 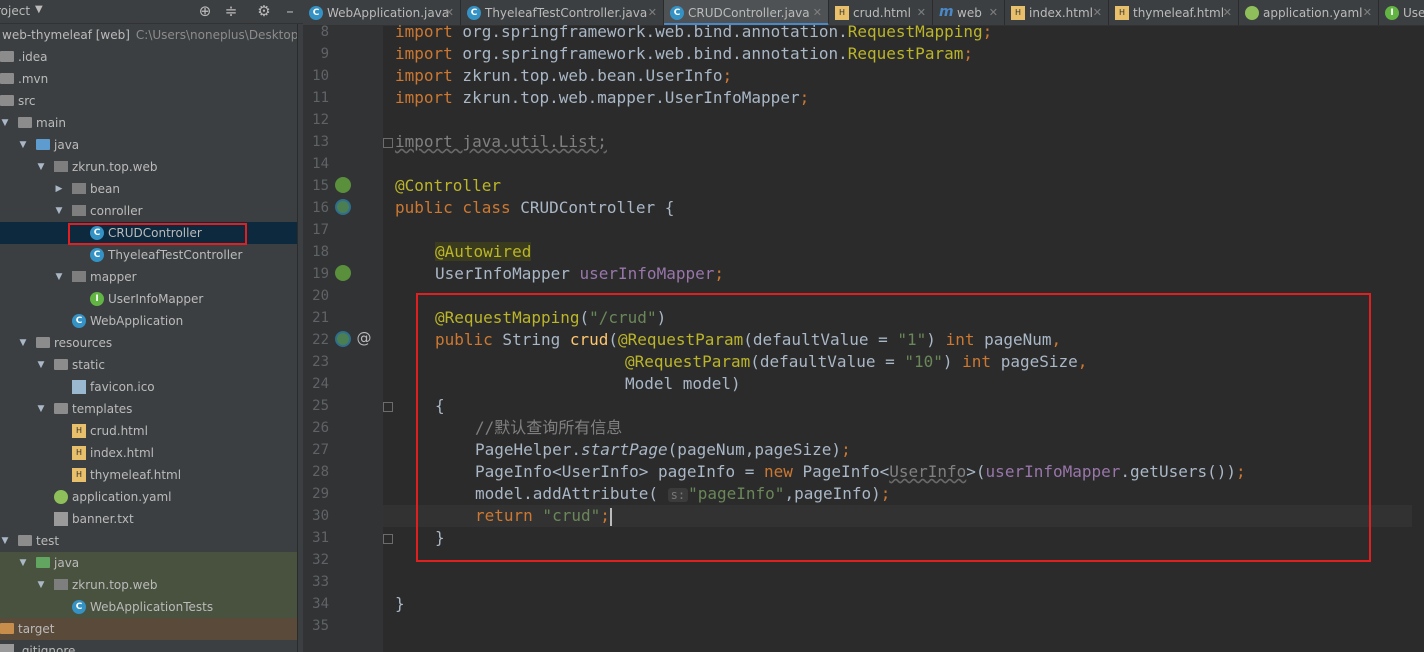 What do you see at coordinates (151, 519) in the screenshot?
I see `tree-item-banner-txt: banner.txt` at bounding box center [151, 519].